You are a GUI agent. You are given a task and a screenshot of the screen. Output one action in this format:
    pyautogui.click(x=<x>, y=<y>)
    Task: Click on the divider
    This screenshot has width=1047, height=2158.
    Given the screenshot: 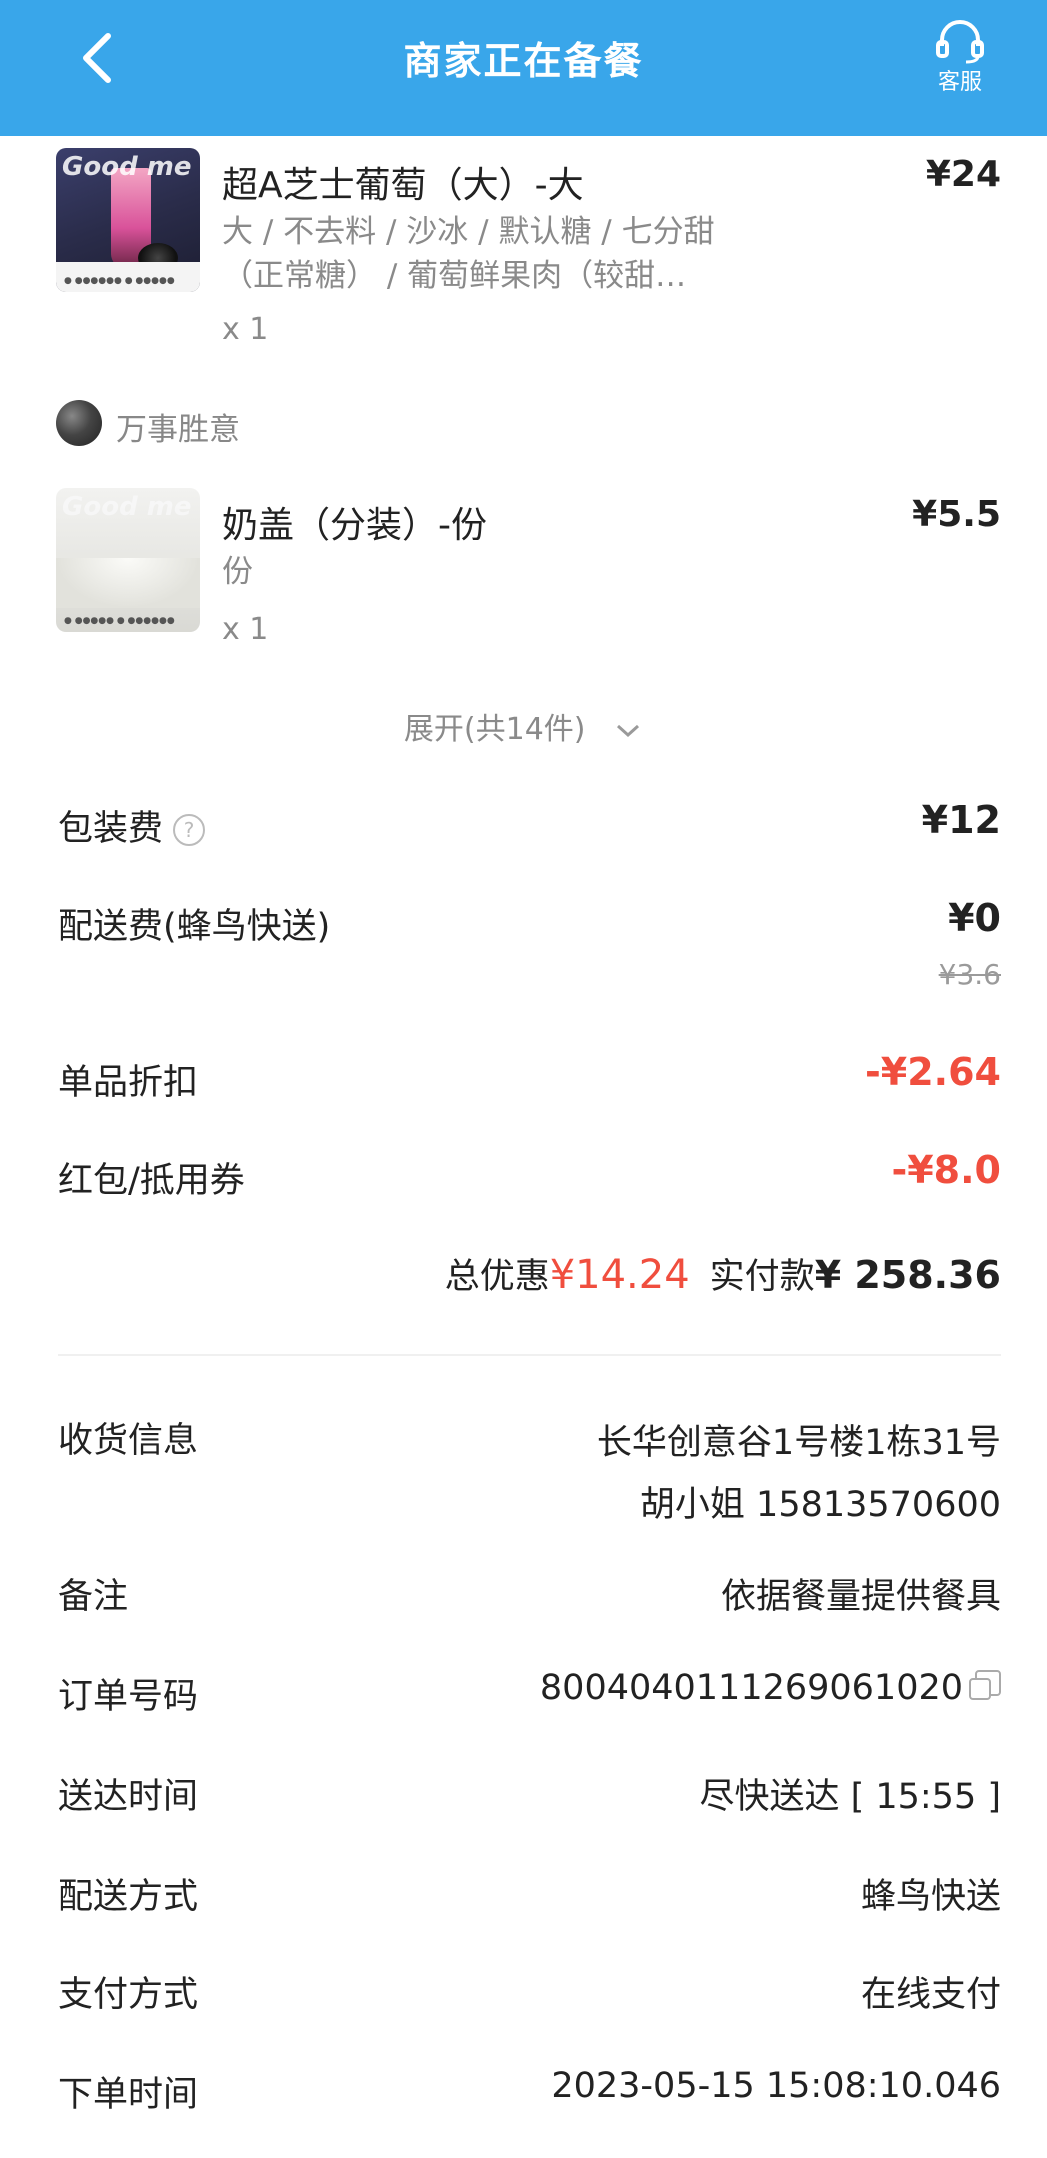 What is the action you would take?
    pyautogui.click(x=529, y=1355)
    